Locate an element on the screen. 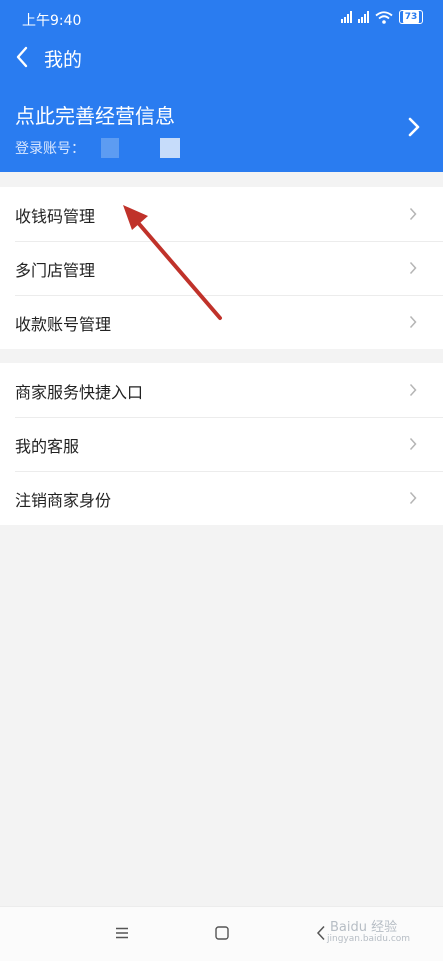 This screenshot has height=961, width=443. profile-card: 点此完善经营信息 登录账号： is located at coordinates (221, 129).